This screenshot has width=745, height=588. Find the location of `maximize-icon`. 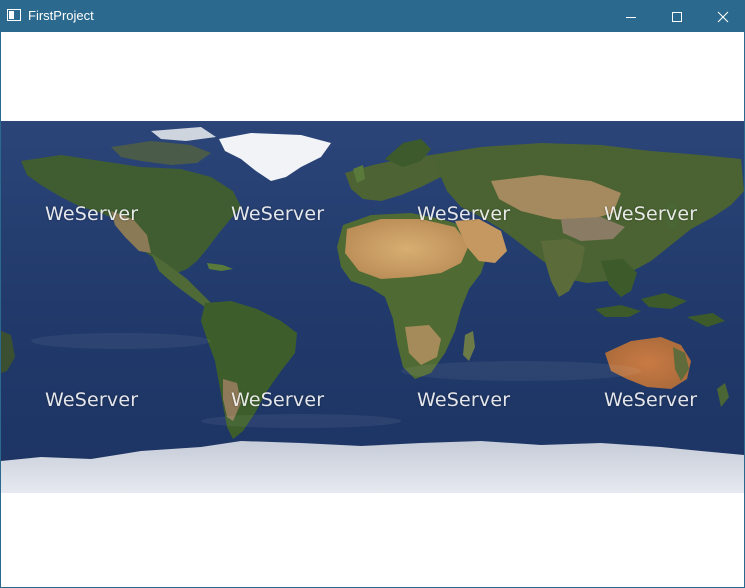

maximize-icon is located at coordinates (677, 16).